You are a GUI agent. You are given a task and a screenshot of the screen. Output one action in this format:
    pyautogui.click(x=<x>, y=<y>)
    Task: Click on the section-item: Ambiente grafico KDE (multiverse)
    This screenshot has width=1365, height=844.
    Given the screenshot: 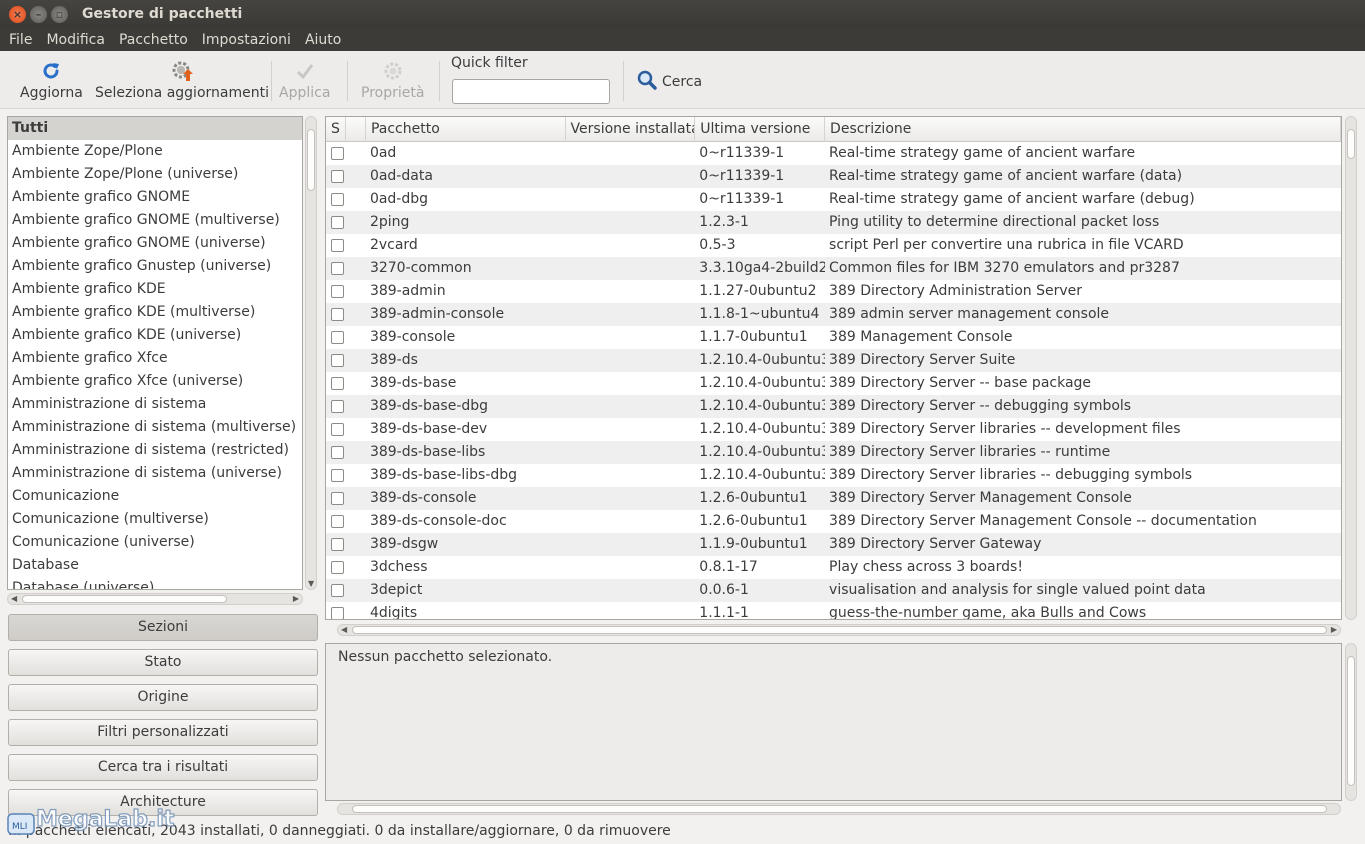 What is the action you would take?
    pyautogui.click(x=155, y=312)
    